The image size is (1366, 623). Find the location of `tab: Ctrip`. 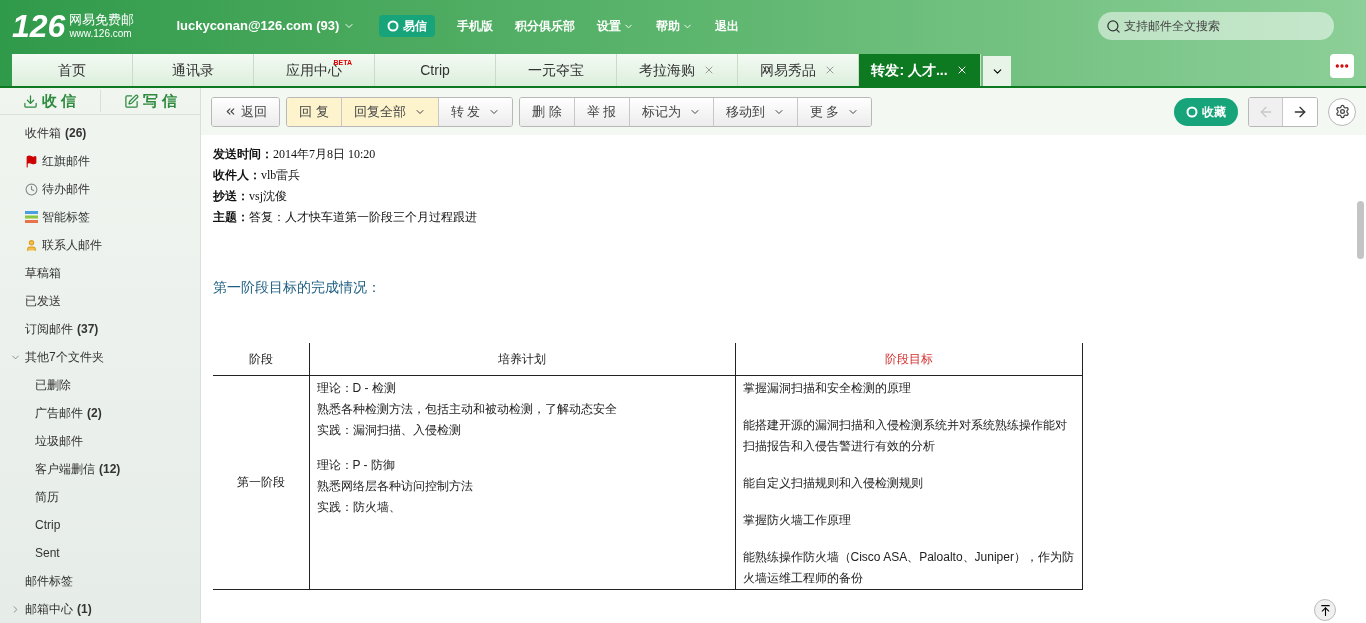

tab: Ctrip is located at coordinates (435, 70).